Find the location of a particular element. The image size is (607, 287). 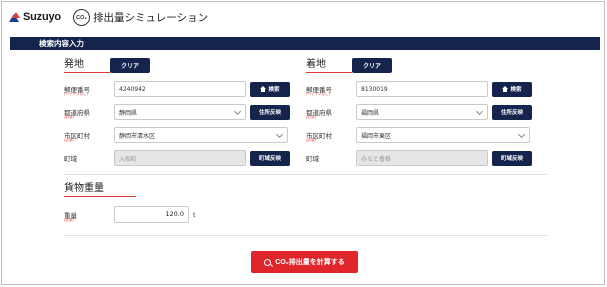

destination-clear-button: クリア is located at coordinates (372, 65).